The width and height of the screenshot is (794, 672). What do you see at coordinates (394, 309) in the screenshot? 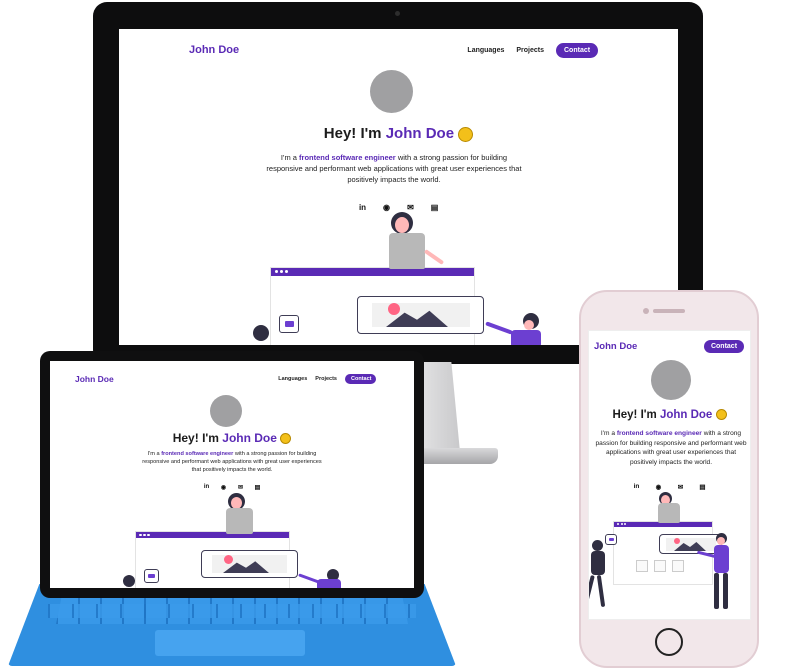
I see `sun-shape` at bounding box center [394, 309].